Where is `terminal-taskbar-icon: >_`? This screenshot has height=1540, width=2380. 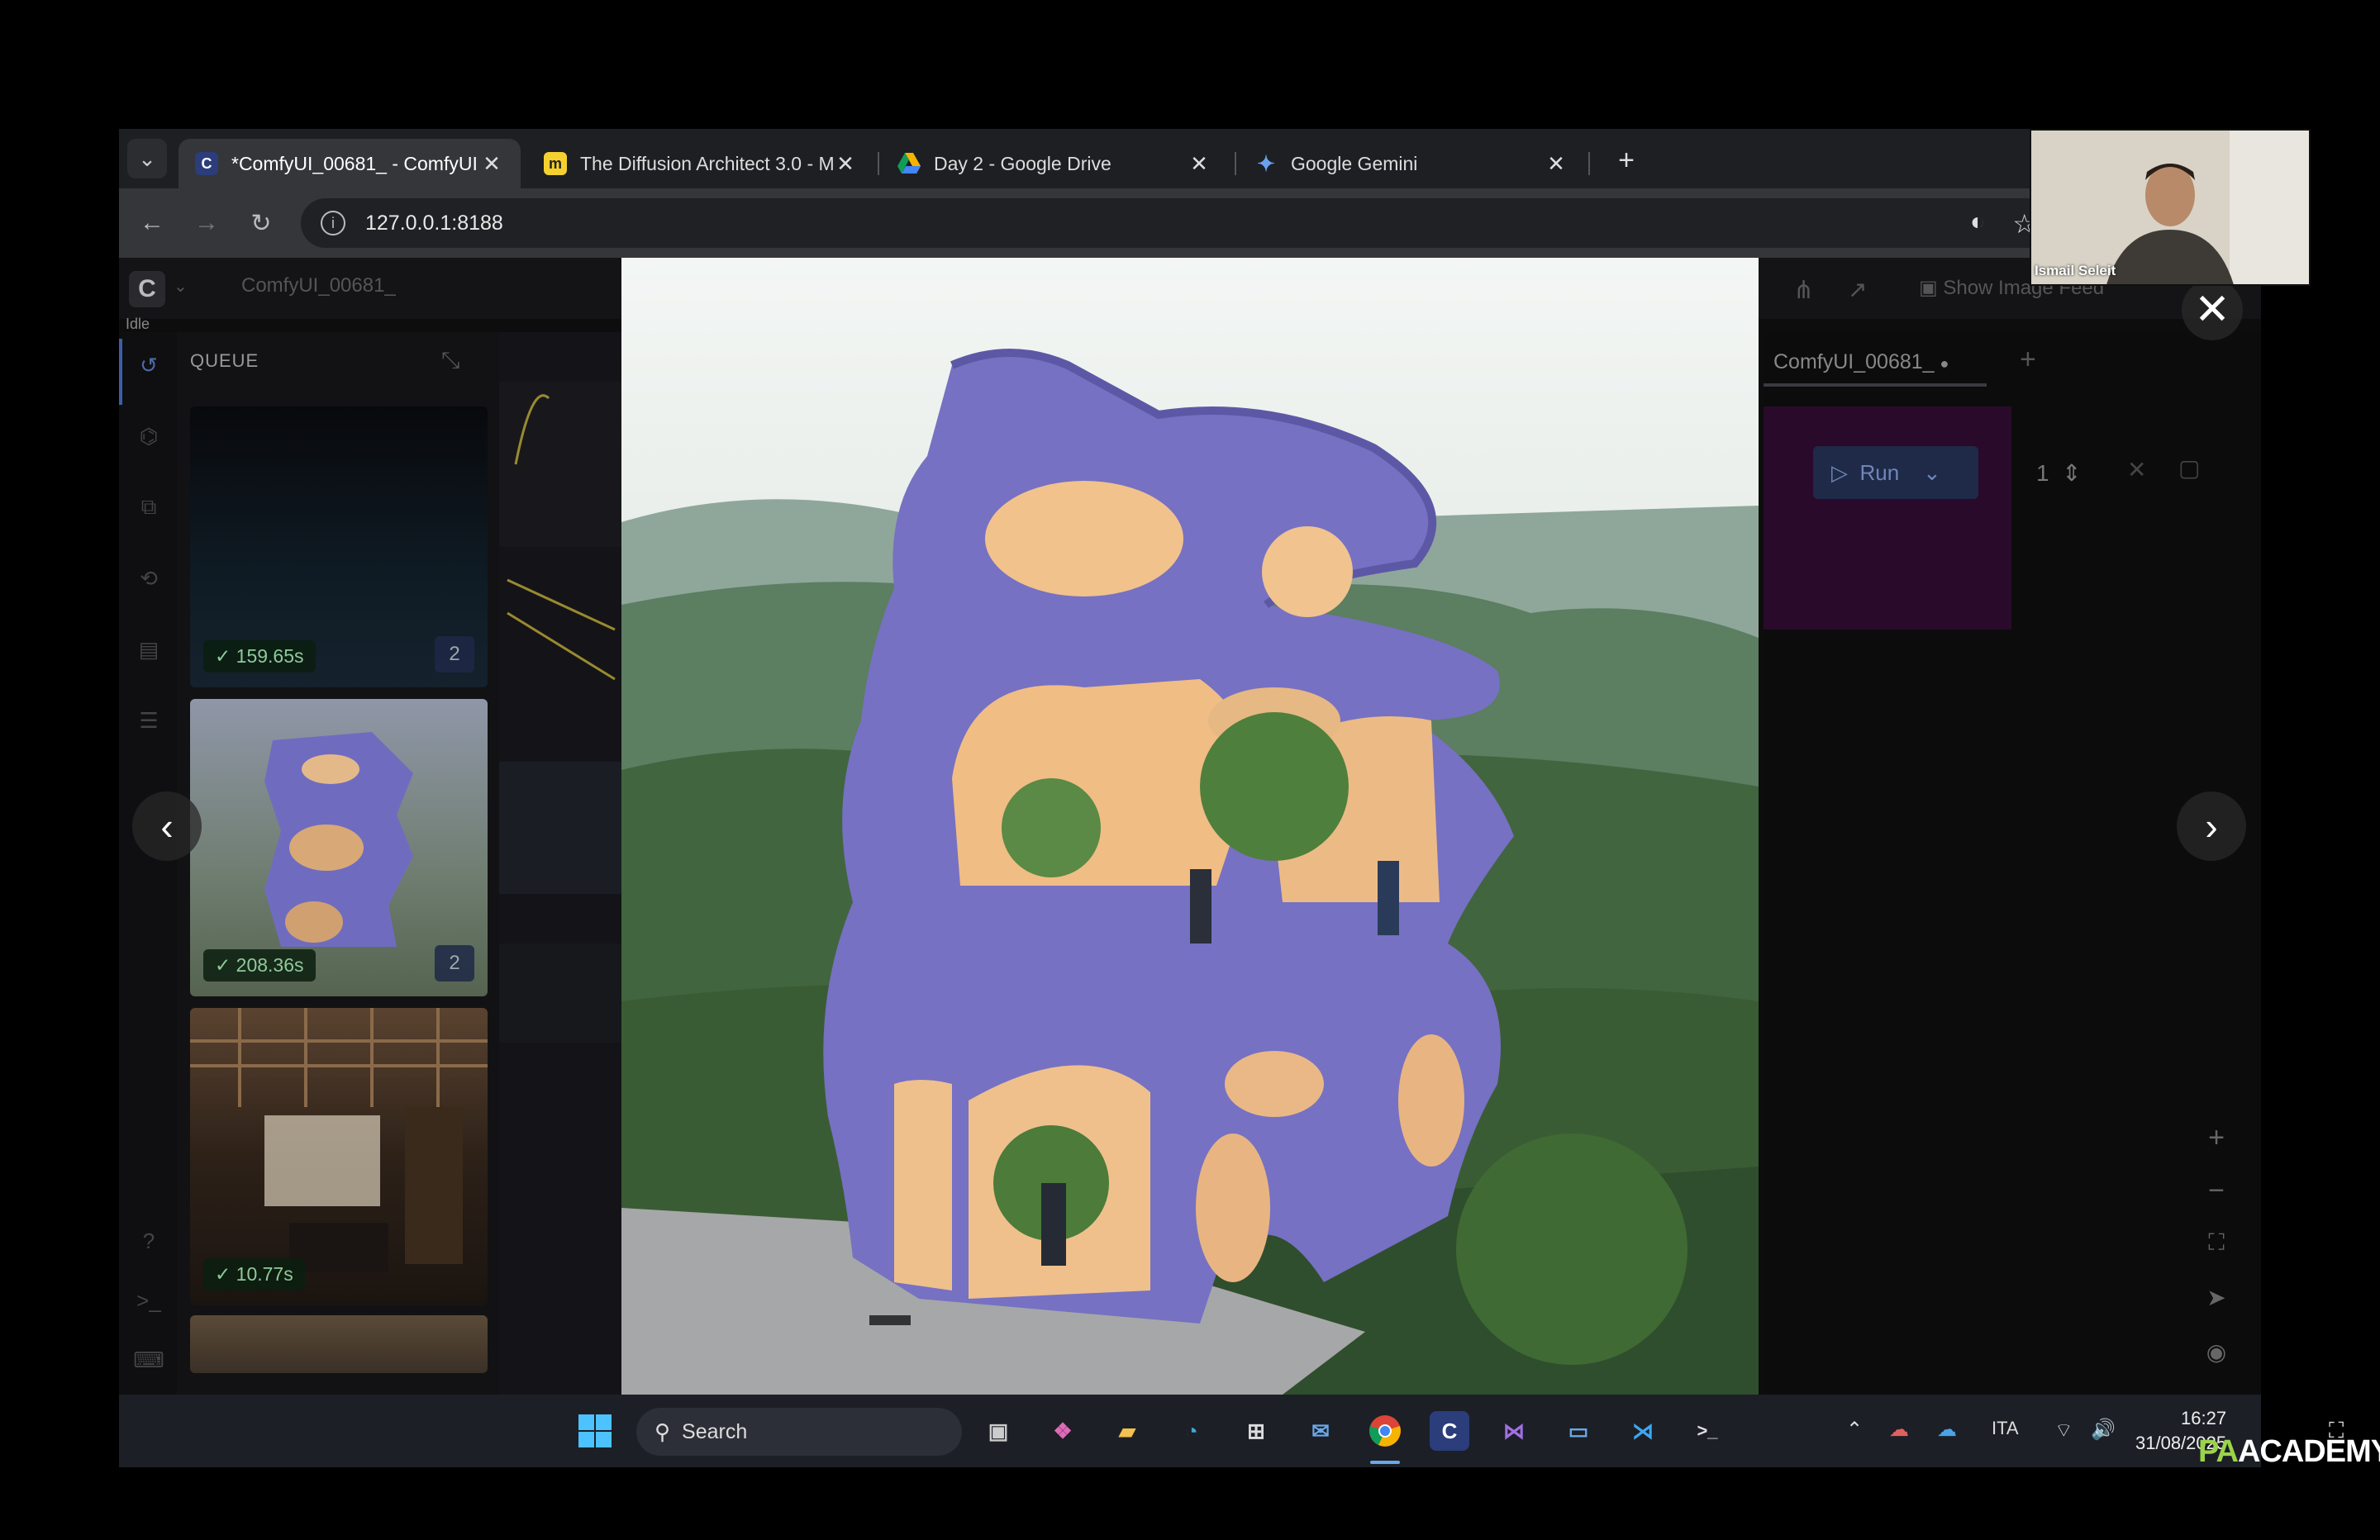 terminal-taskbar-icon: >_ is located at coordinates (1707, 1431).